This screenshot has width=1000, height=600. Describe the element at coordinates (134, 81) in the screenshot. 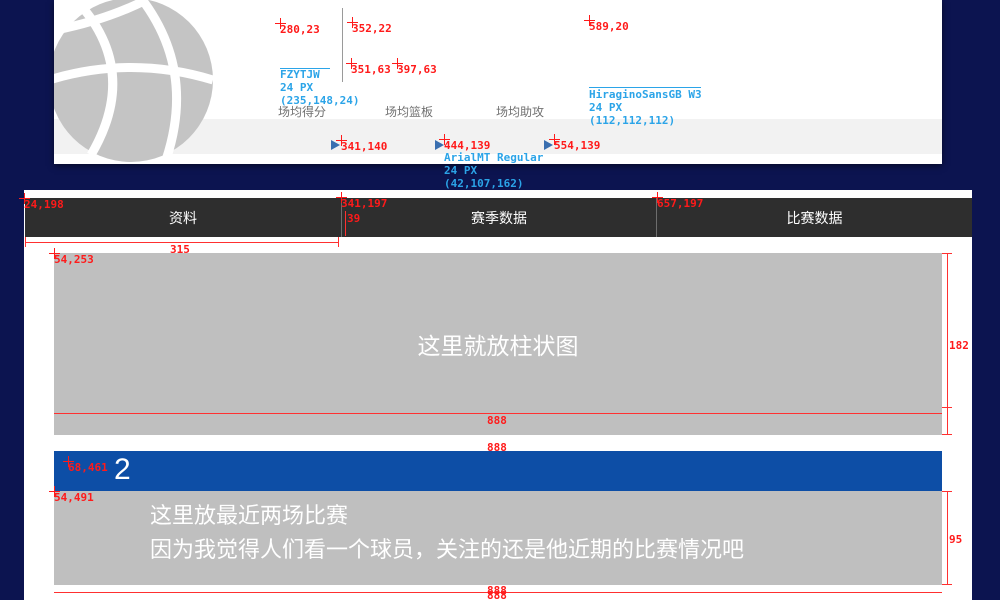

I see `basketball-icon` at that location.